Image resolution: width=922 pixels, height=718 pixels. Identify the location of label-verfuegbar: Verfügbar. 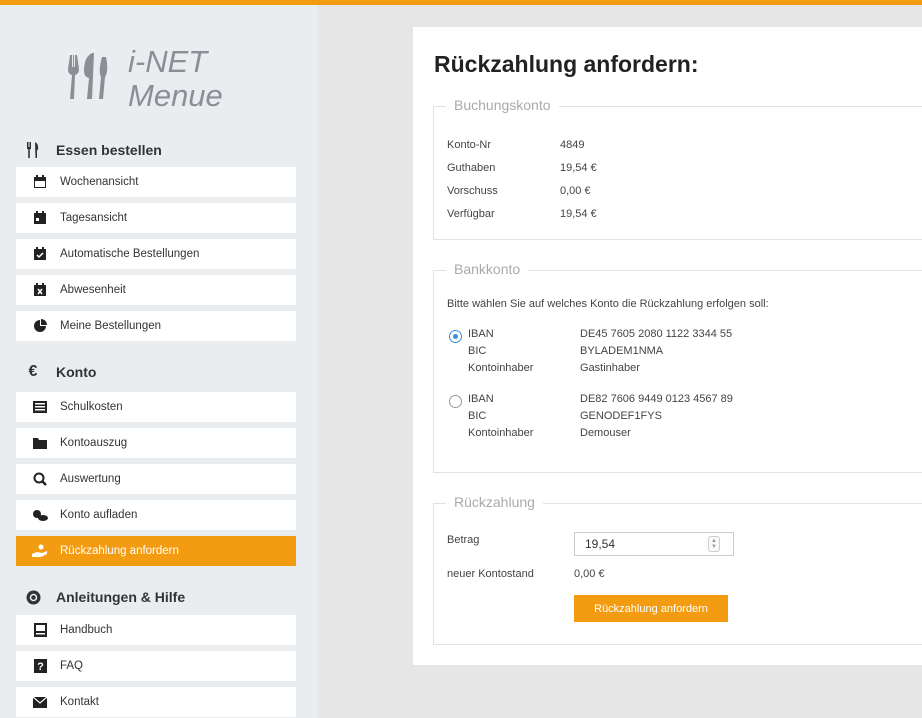
(471, 214).